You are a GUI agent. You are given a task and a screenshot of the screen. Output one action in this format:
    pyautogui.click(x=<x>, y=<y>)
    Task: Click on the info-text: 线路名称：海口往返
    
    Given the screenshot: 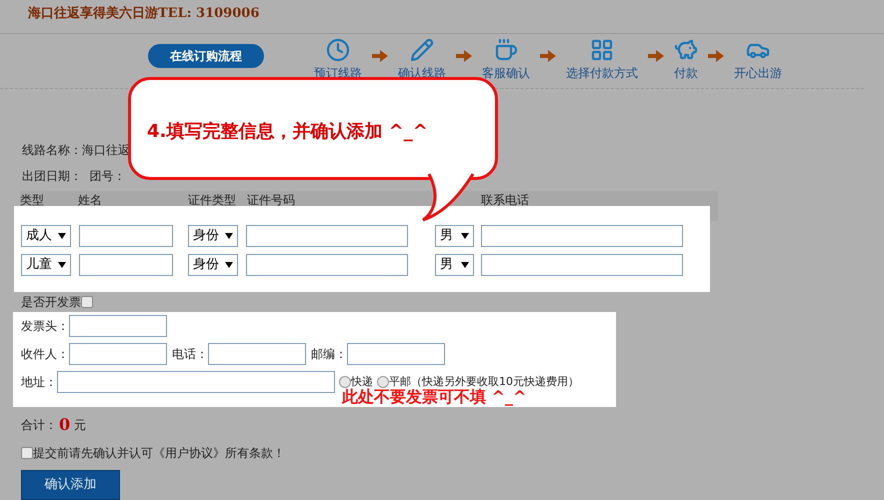 What is the action you would take?
    pyautogui.click(x=76, y=150)
    